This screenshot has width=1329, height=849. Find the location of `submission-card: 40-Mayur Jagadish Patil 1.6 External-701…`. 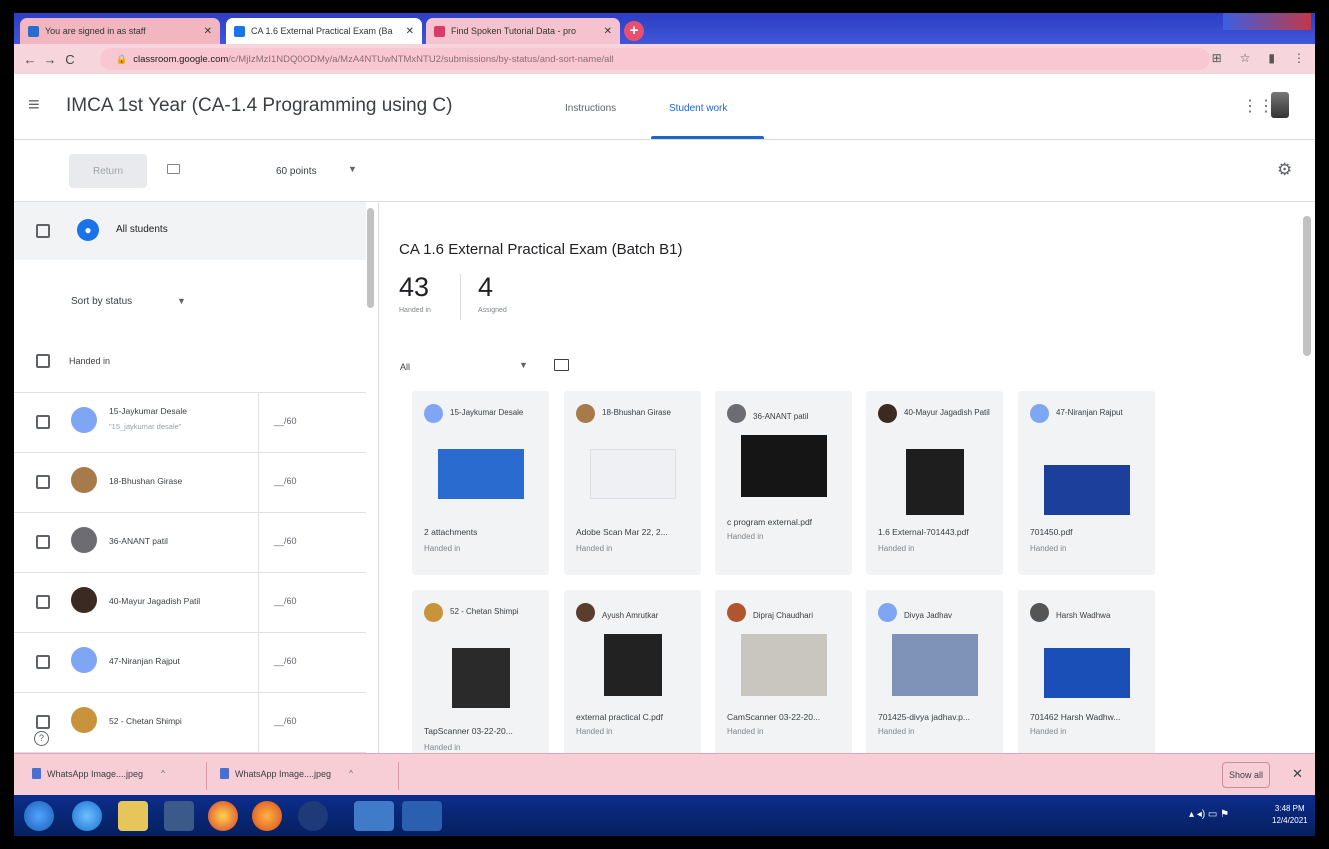

submission-card: 40-Mayur Jagadish Patil 1.6 External-701… is located at coordinates (934, 483).